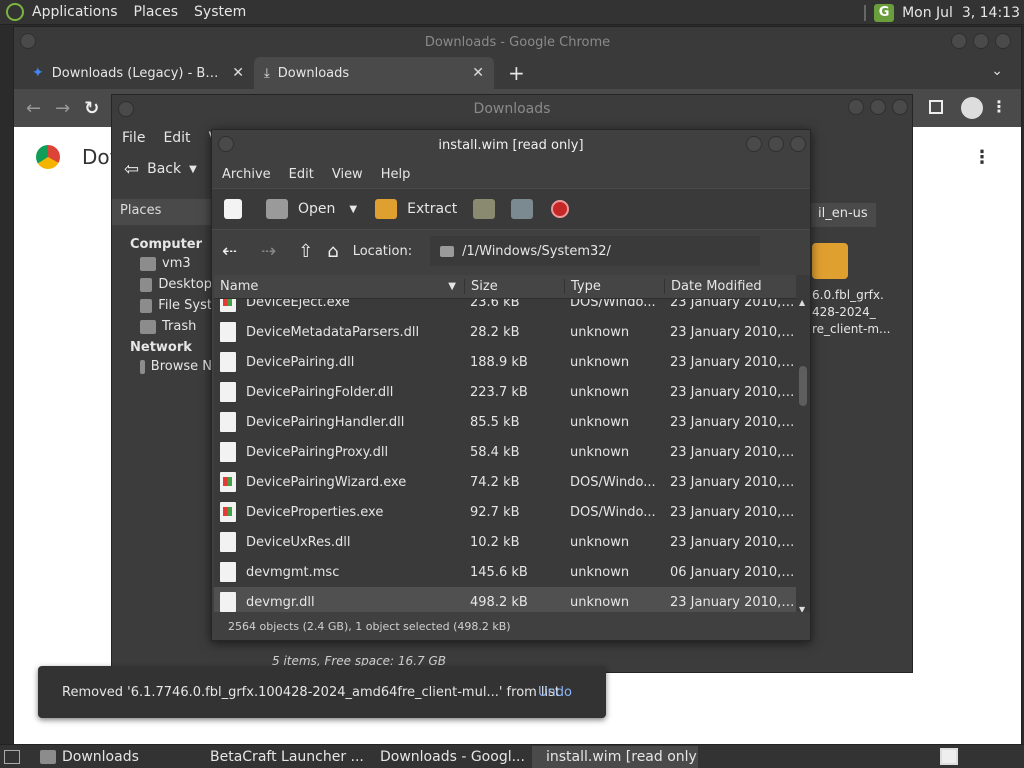  Describe the element at coordinates (133, 138) in the screenshot. I see `menu-file: File` at that location.